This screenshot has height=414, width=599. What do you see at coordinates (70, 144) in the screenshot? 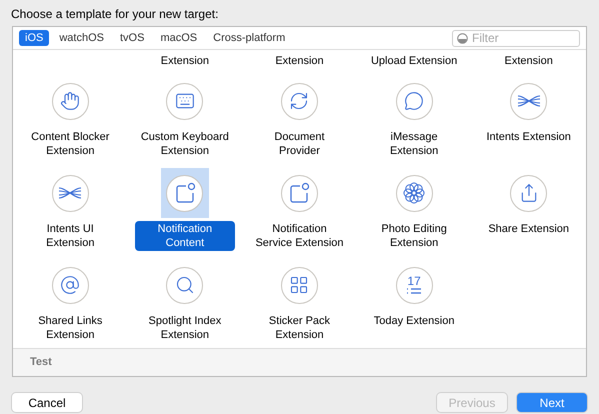
I see `template-label: Content Blocker Extension` at bounding box center [70, 144].